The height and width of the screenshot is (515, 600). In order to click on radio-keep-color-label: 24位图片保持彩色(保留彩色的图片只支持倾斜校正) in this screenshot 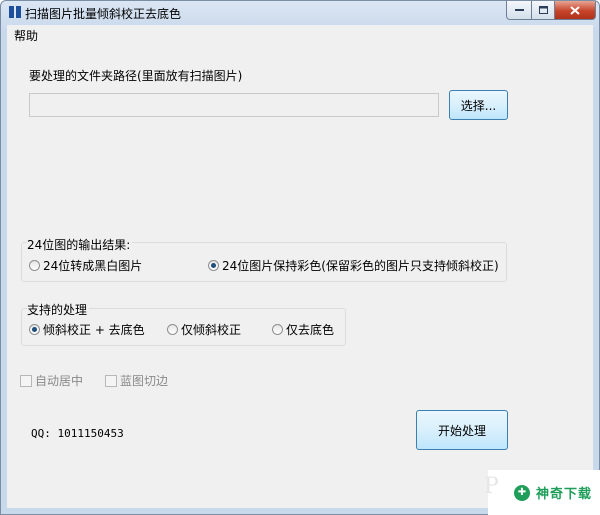, I will do `click(360, 266)`.